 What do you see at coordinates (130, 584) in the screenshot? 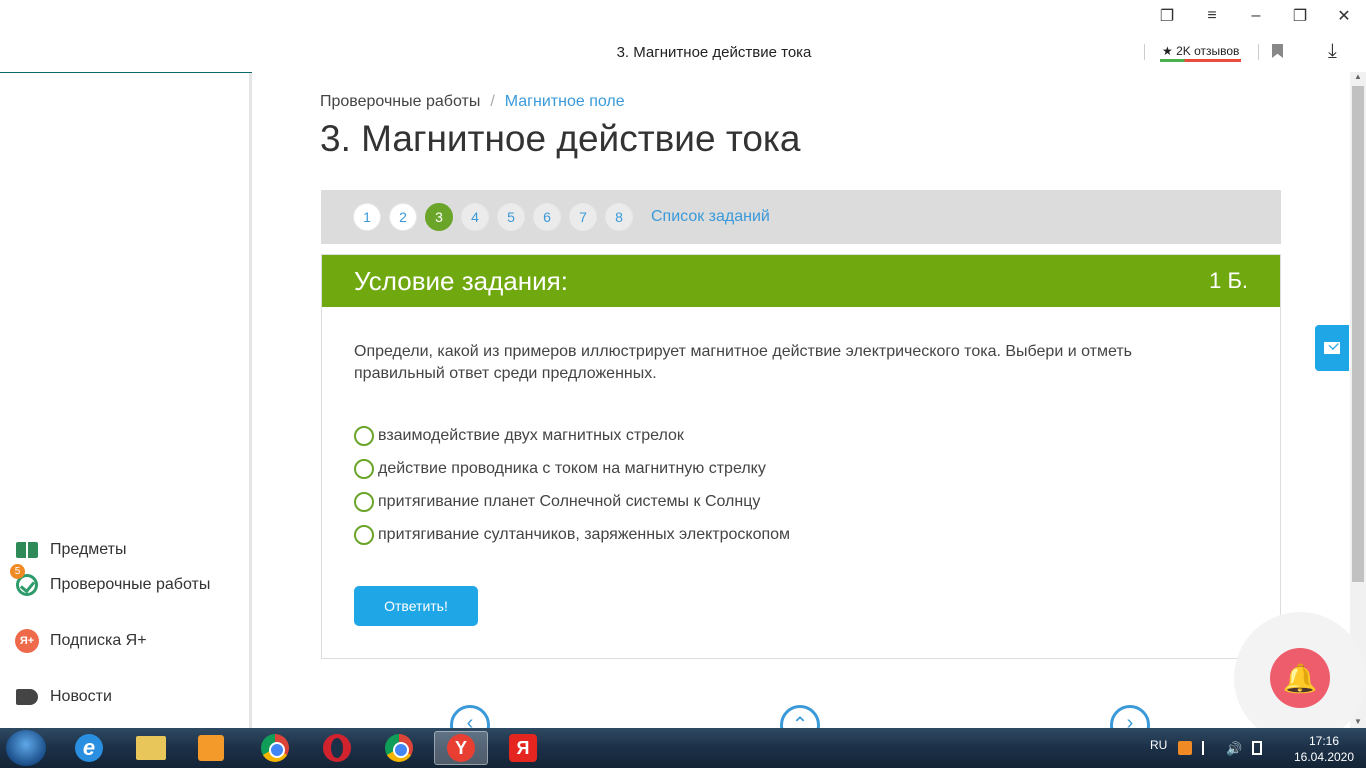
I see `sidebar-item-label: Проверочные работы` at bounding box center [130, 584].